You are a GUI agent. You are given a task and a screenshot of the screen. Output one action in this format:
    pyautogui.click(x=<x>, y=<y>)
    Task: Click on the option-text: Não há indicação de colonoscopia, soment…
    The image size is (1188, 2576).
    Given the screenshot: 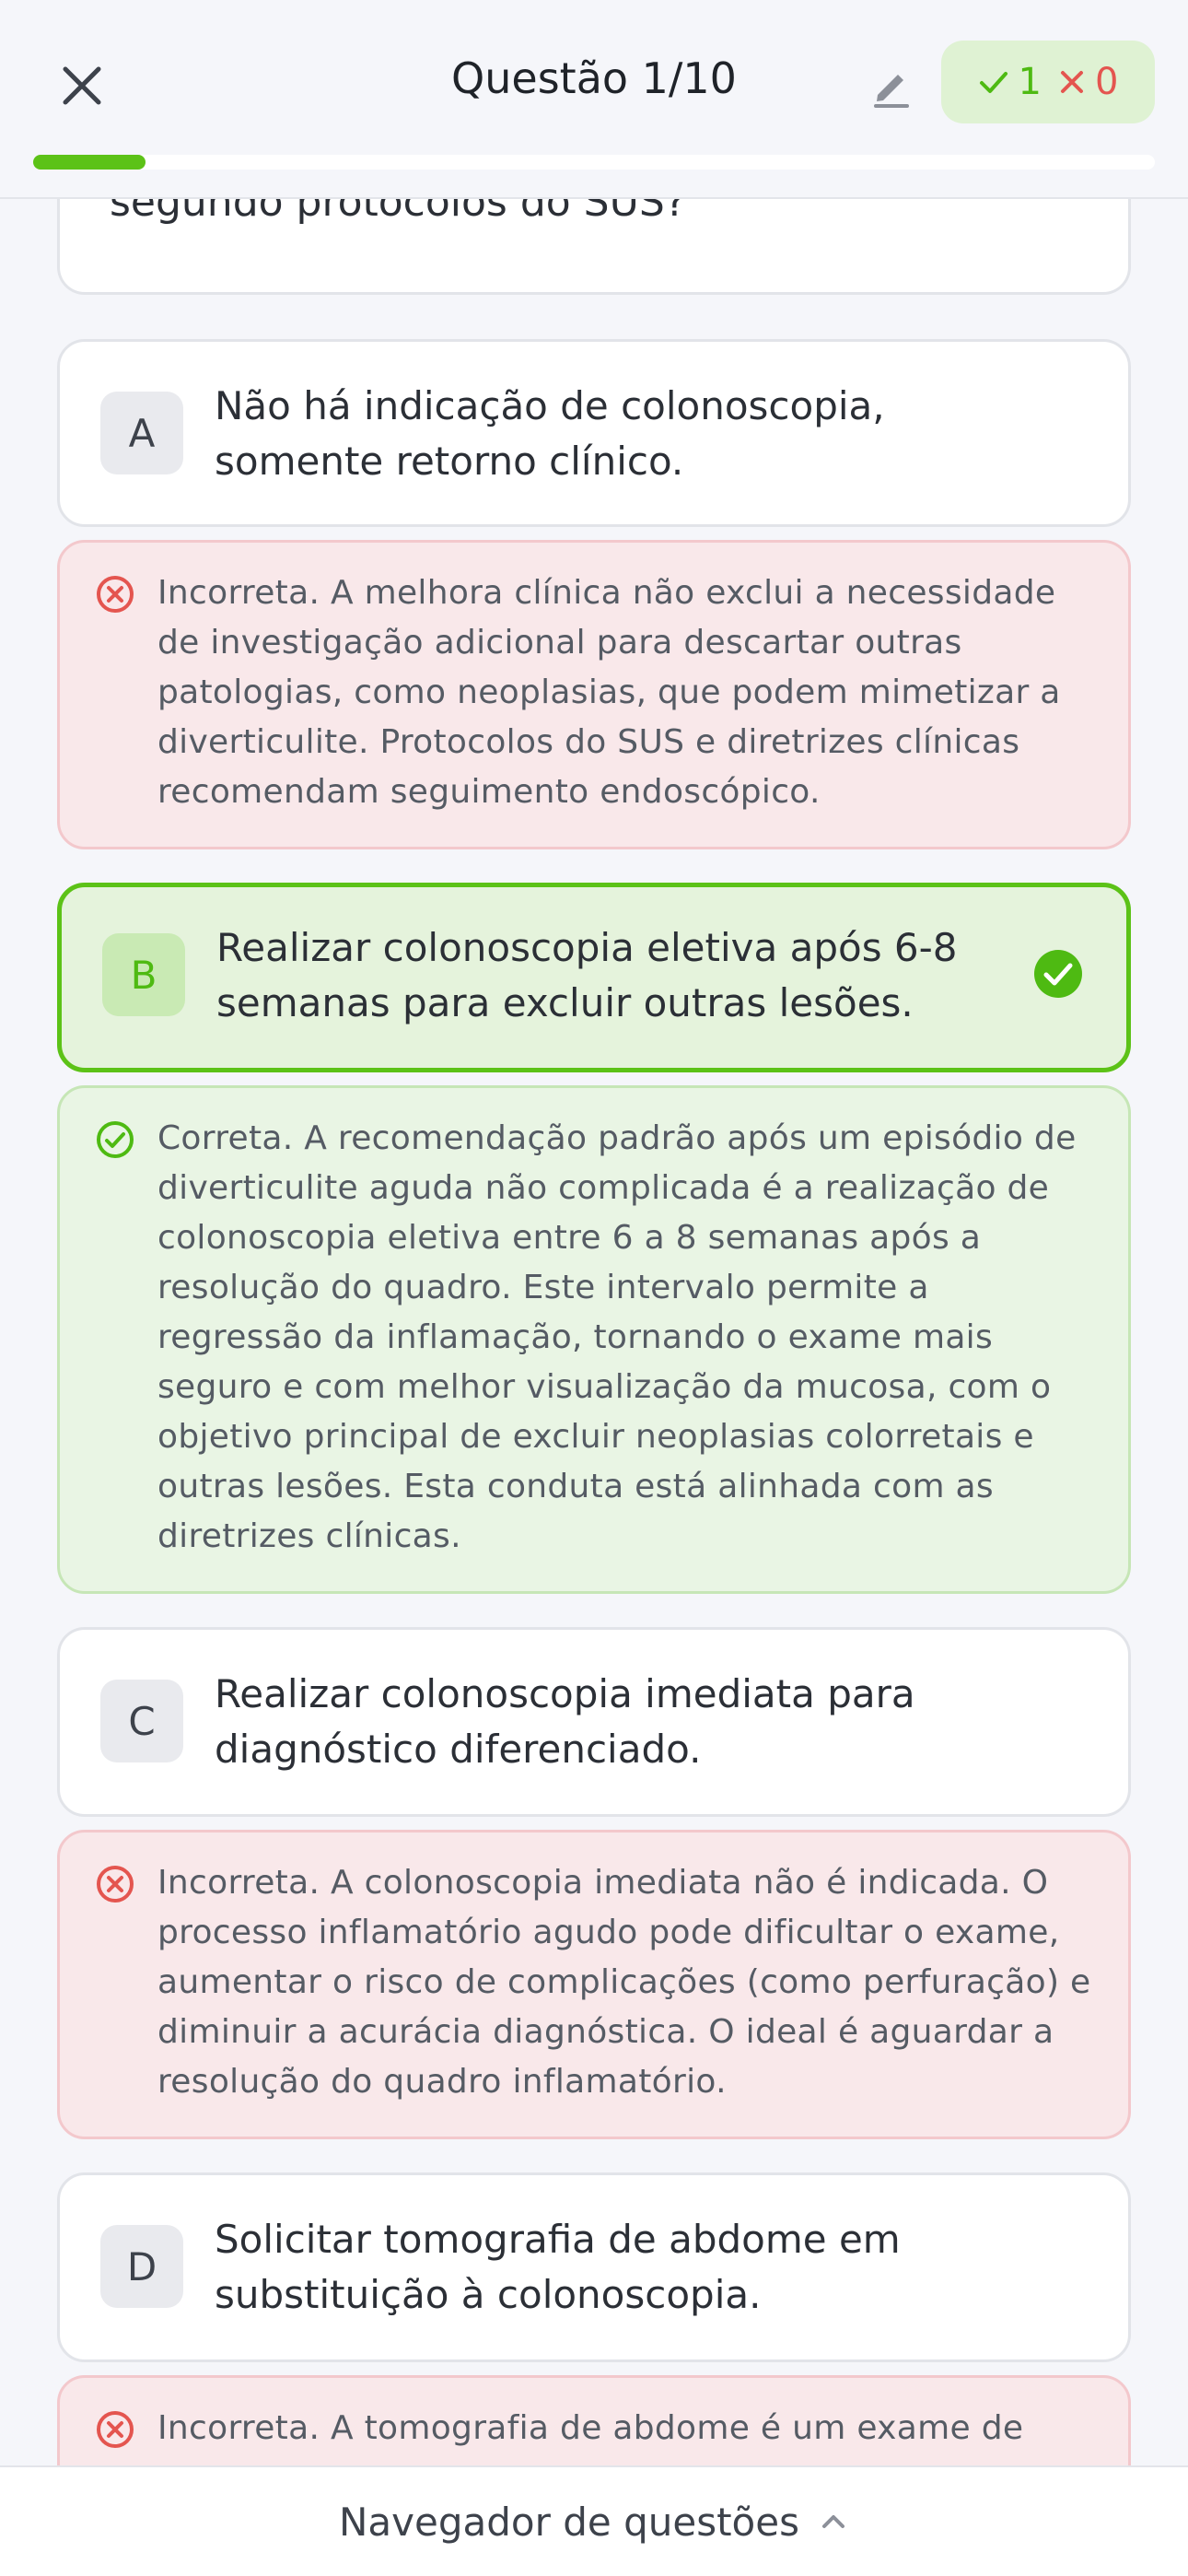 What is the action you would take?
    pyautogui.click(x=550, y=433)
    